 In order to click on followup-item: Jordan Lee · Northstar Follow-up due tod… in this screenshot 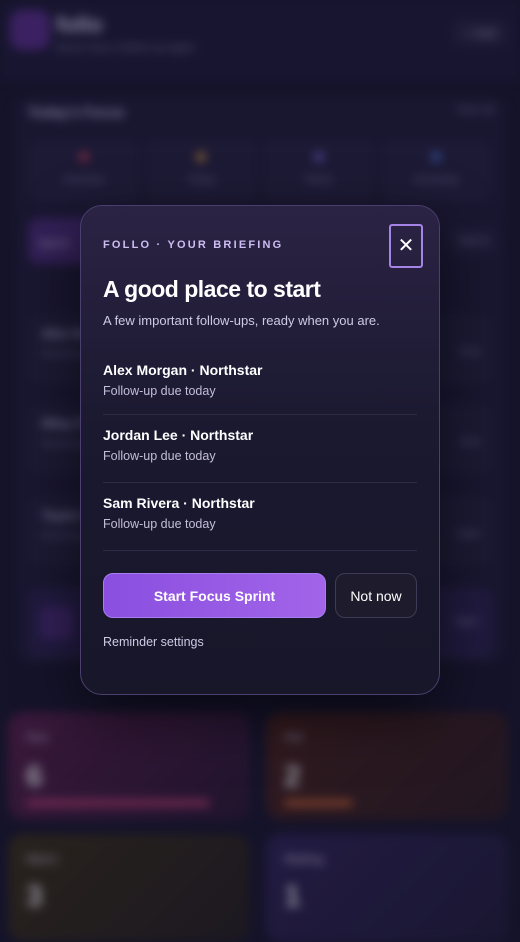, I will do `click(260, 449)`.